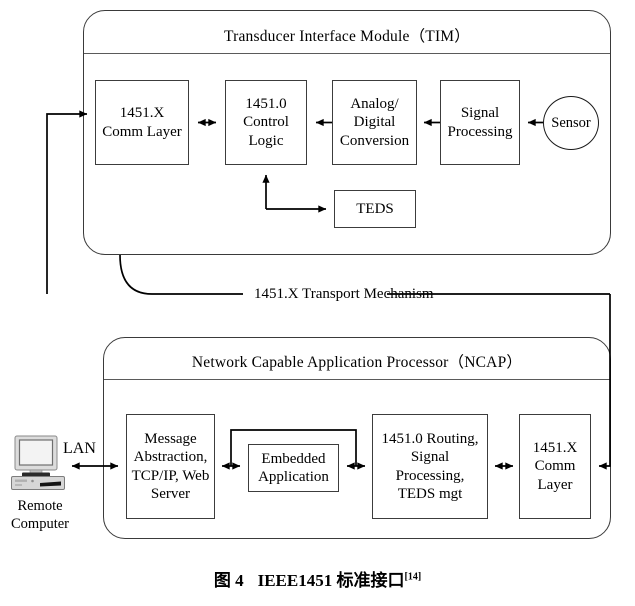  I want to click on tim-control-logic-line-1: 1451.0, so click(266, 104).